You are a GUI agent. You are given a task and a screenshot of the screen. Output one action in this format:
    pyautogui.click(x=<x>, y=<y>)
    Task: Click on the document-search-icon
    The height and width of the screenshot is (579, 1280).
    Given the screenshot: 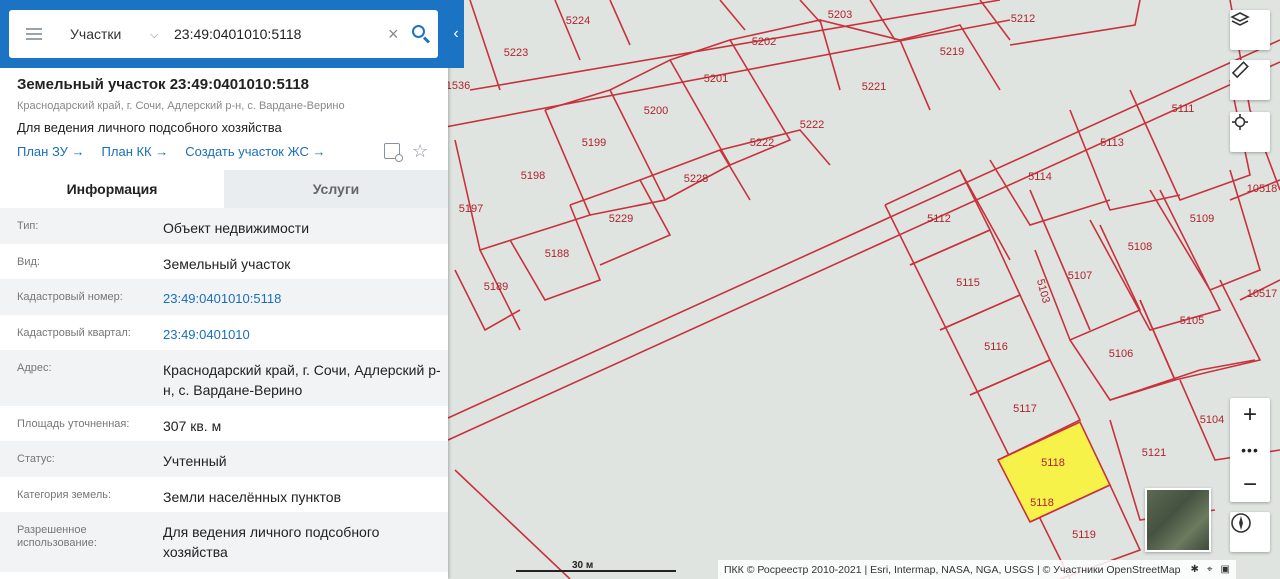 What is the action you would take?
    pyautogui.click(x=393, y=152)
    